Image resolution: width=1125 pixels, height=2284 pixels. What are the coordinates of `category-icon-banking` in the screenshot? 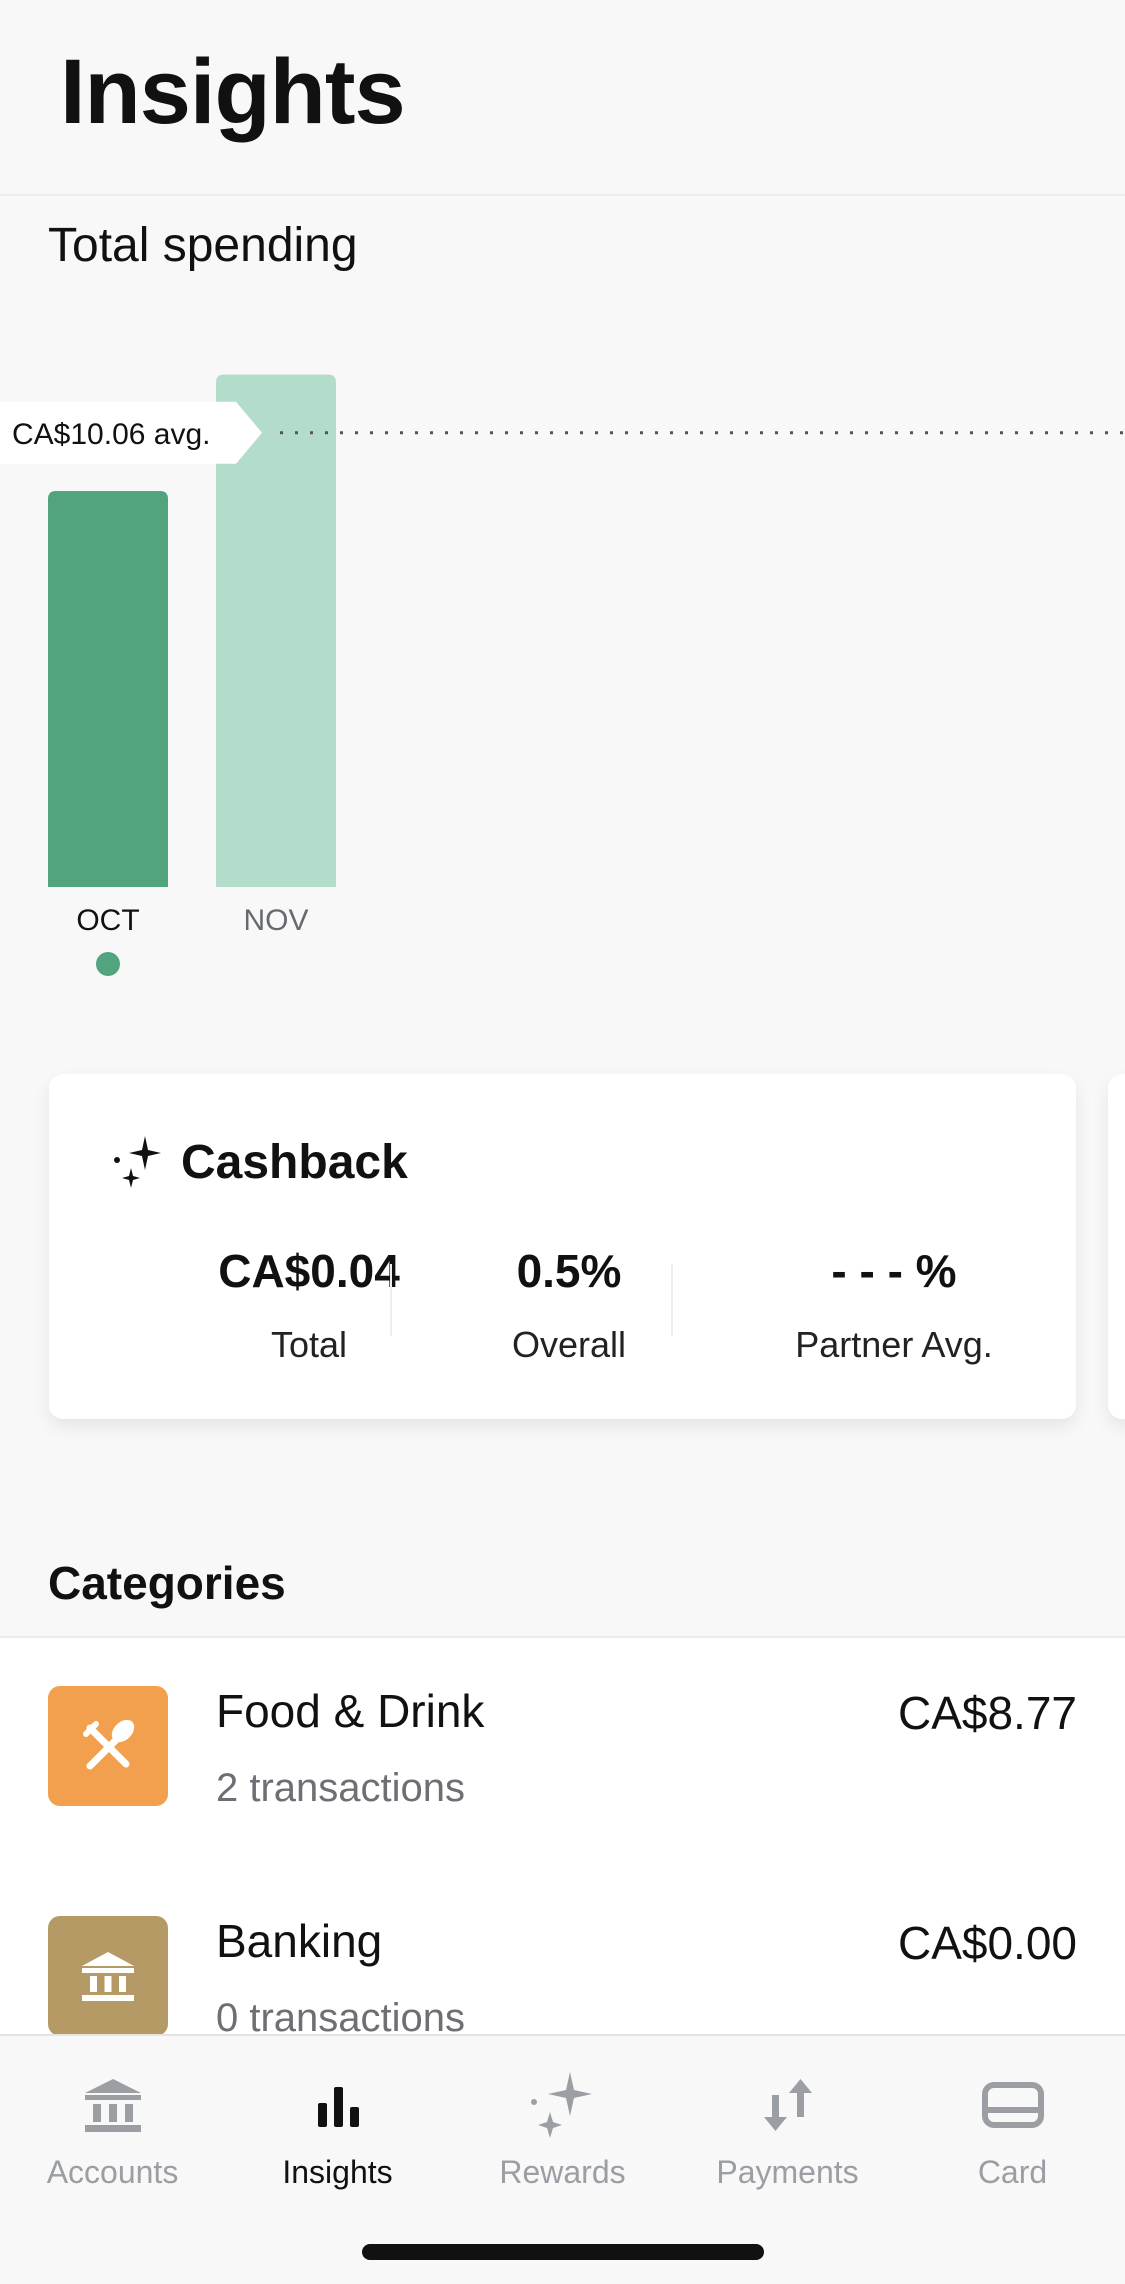 It's located at (108, 1976).